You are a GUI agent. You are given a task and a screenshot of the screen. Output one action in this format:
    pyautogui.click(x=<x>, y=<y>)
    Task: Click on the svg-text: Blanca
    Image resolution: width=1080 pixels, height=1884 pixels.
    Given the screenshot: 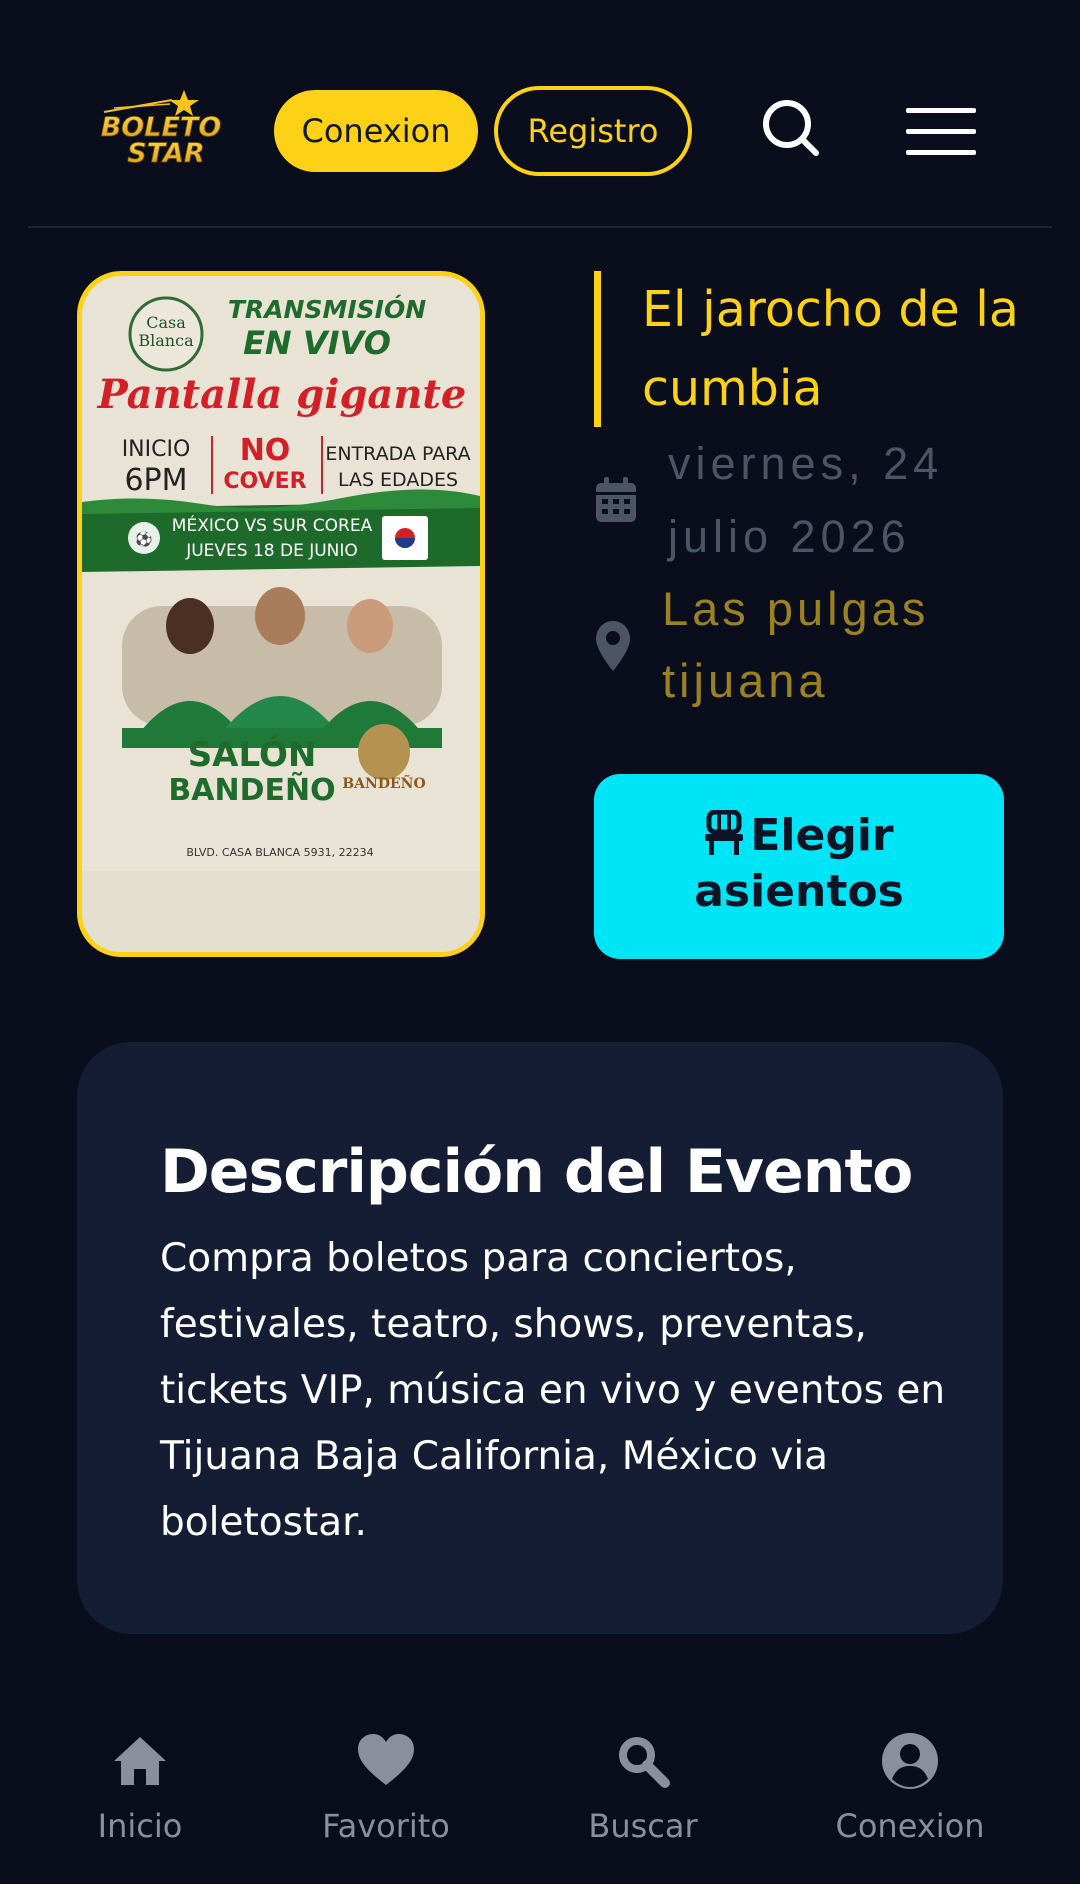 What is the action you would take?
    pyautogui.click(x=166, y=340)
    